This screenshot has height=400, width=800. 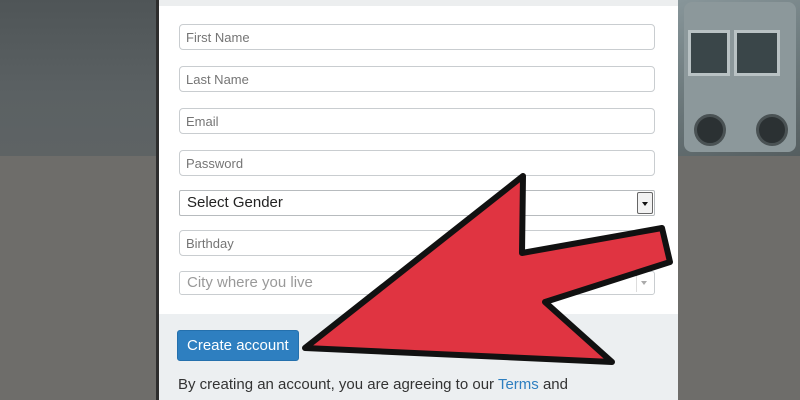 I want to click on birthday-input, so click(x=417, y=243).